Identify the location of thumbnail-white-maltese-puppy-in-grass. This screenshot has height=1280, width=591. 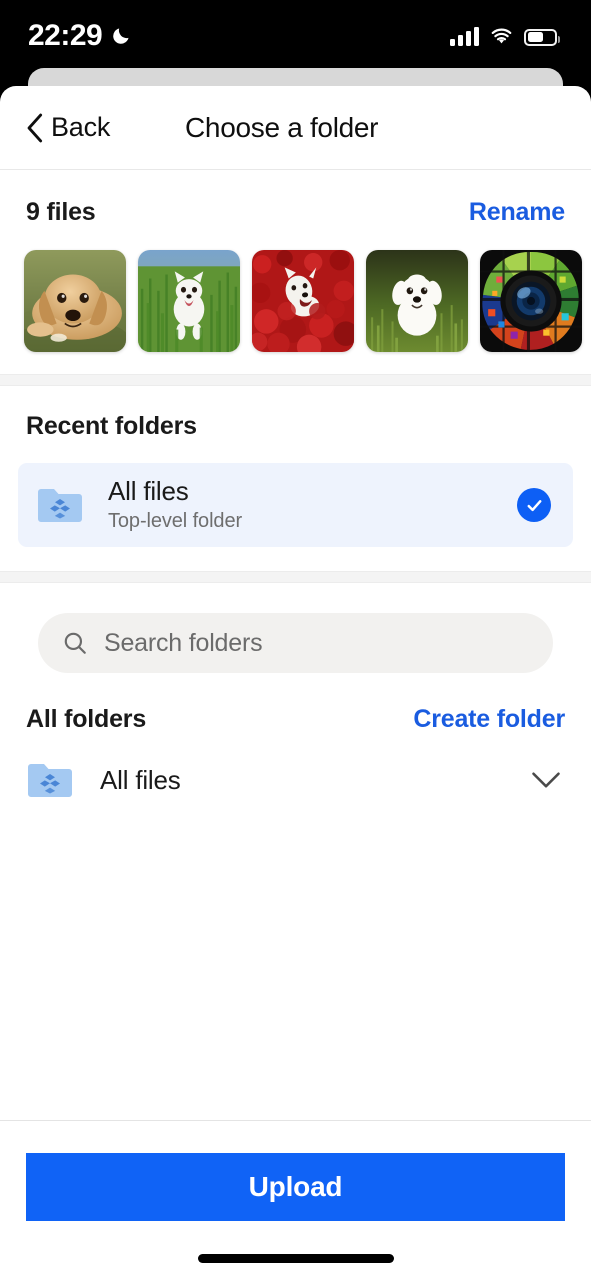
(417, 301).